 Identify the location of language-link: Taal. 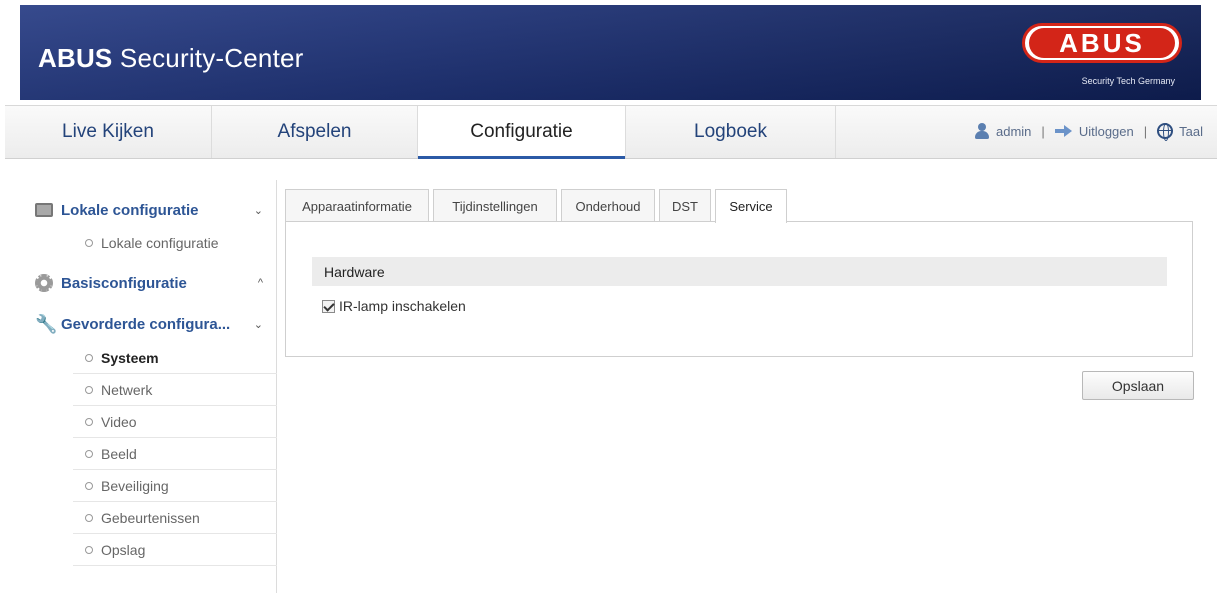
(1191, 131).